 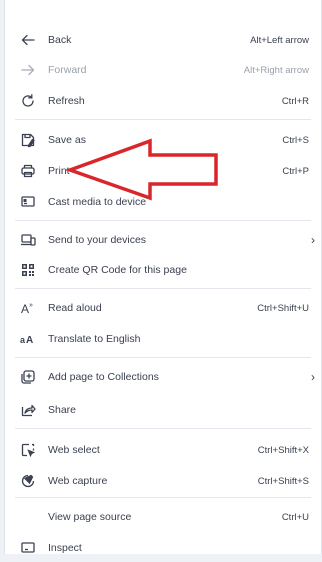 What do you see at coordinates (283, 481) in the screenshot?
I see `menu-item-shortcut: Ctrl+Shift+S` at bounding box center [283, 481].